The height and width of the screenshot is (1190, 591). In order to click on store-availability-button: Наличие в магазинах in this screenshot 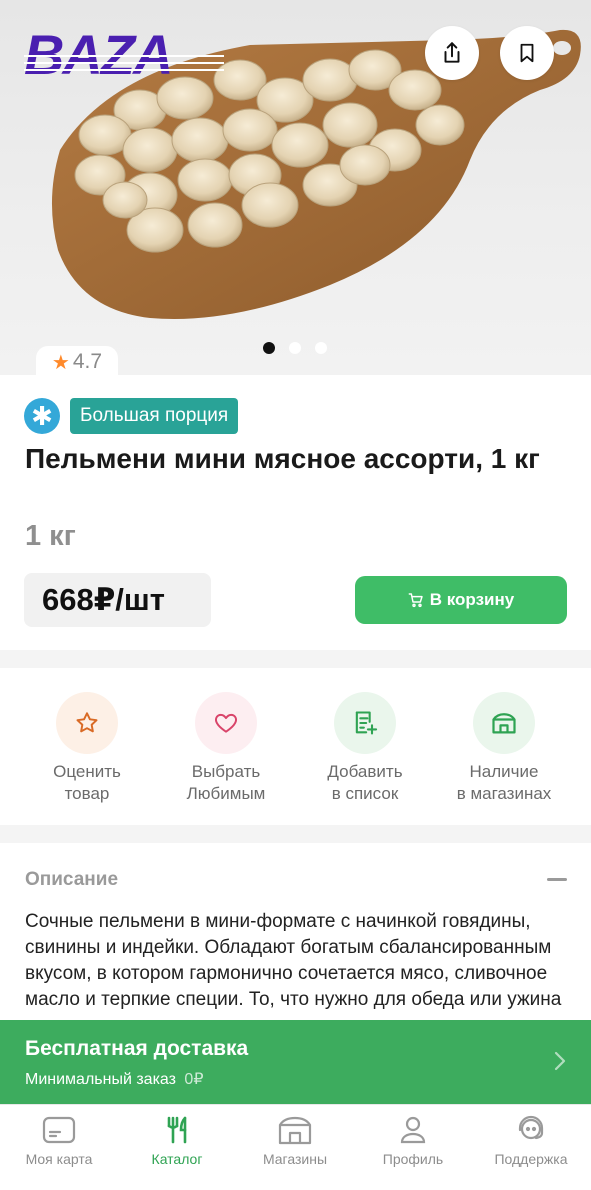, I will do `click(504, 748)`.